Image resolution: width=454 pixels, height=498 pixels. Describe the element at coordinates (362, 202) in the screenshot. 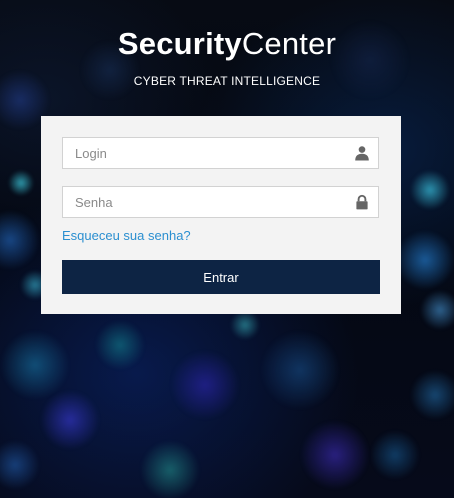

I see `lock-icon` at that location.